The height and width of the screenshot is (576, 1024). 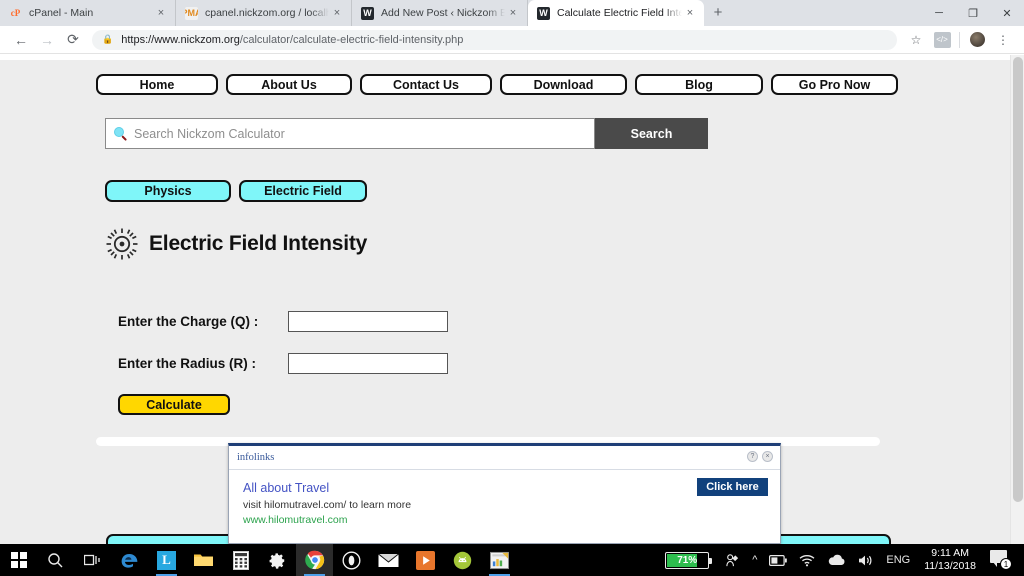 I want to click on task-view-icon, so click(x=92, y=559).